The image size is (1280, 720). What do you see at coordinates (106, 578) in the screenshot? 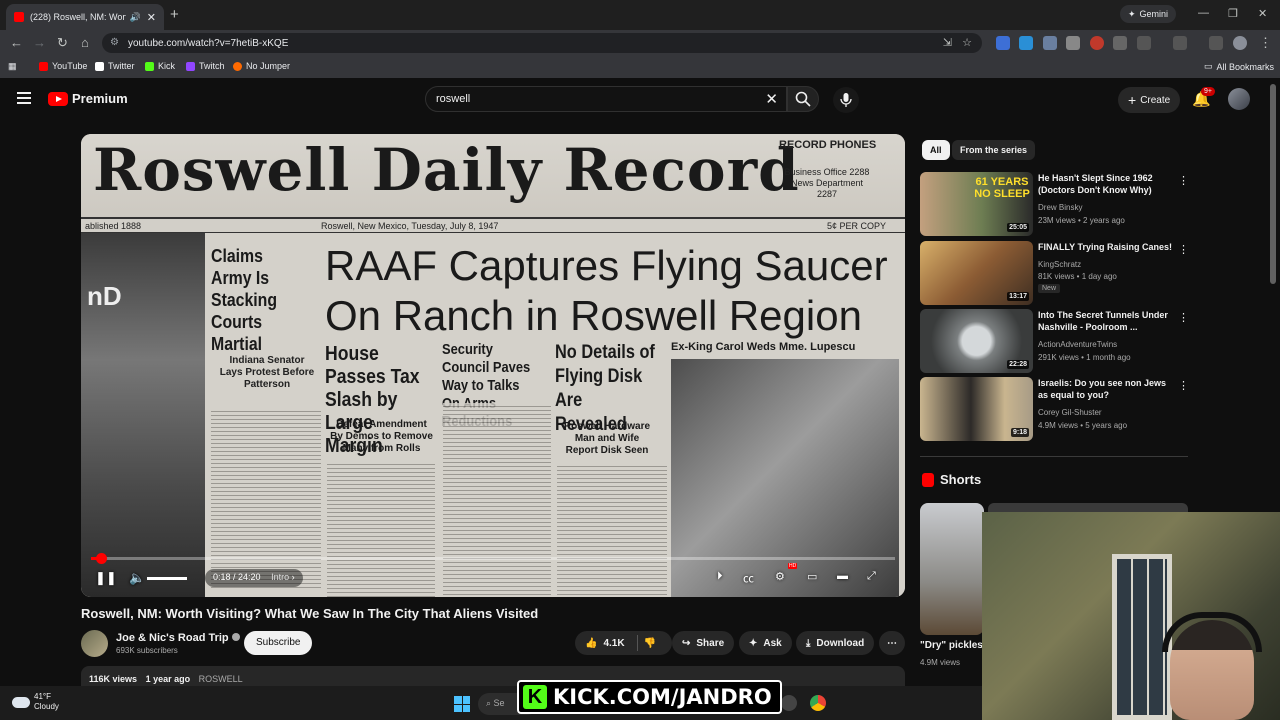
I see `pause-icon: ❚❚` at bounding box center [106, 578].